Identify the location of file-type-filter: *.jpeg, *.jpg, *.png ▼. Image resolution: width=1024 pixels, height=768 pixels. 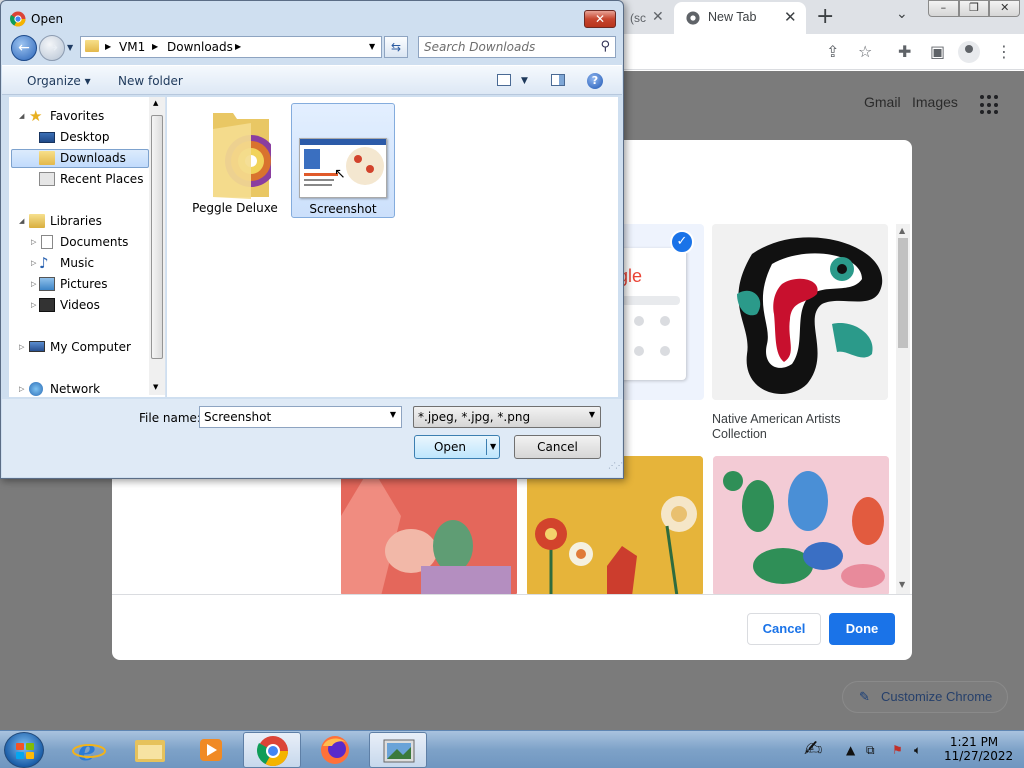
(507, 417).